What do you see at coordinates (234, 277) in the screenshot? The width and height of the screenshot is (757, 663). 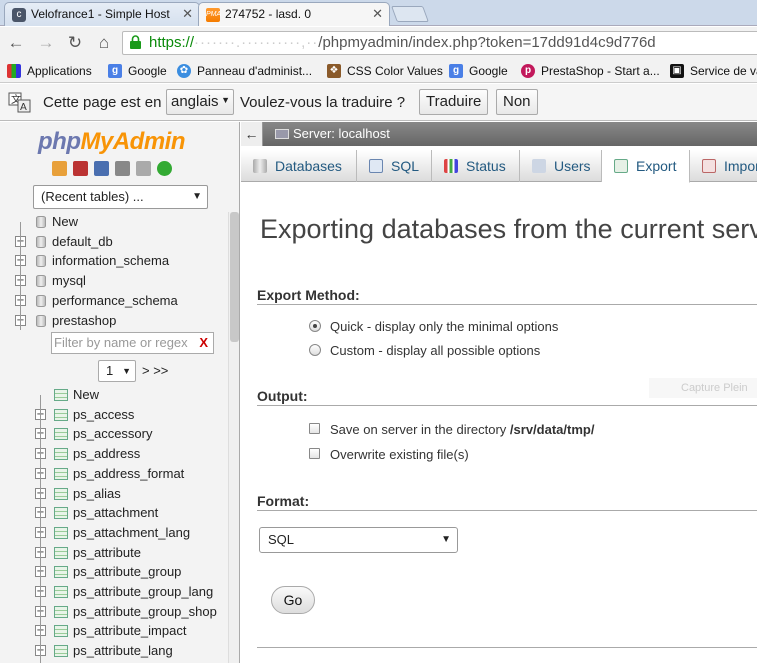 I see `scrollbar-thumb` at bounding box center [234, 277].